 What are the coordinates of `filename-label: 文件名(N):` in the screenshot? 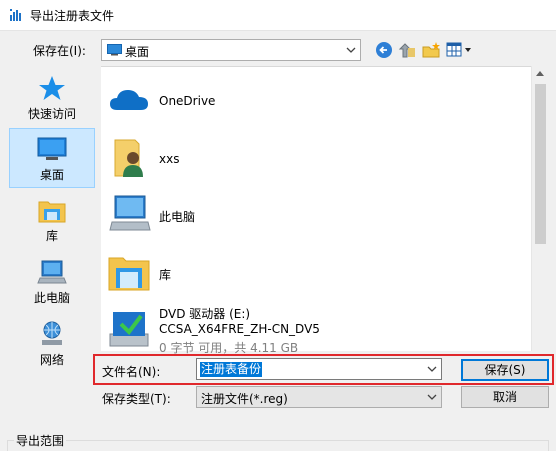 It's located at (131, 372).